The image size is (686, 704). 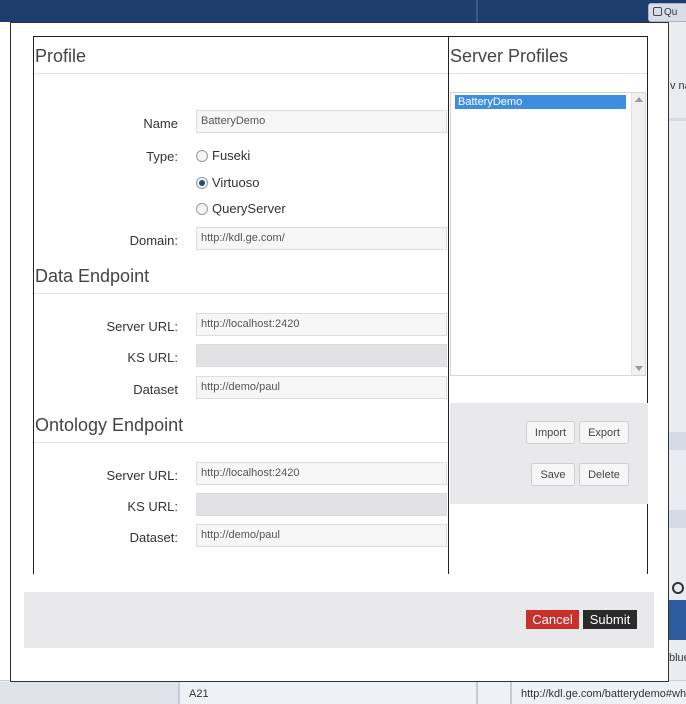 I want to click on background-blue-bar, so click(x=677, y=620).